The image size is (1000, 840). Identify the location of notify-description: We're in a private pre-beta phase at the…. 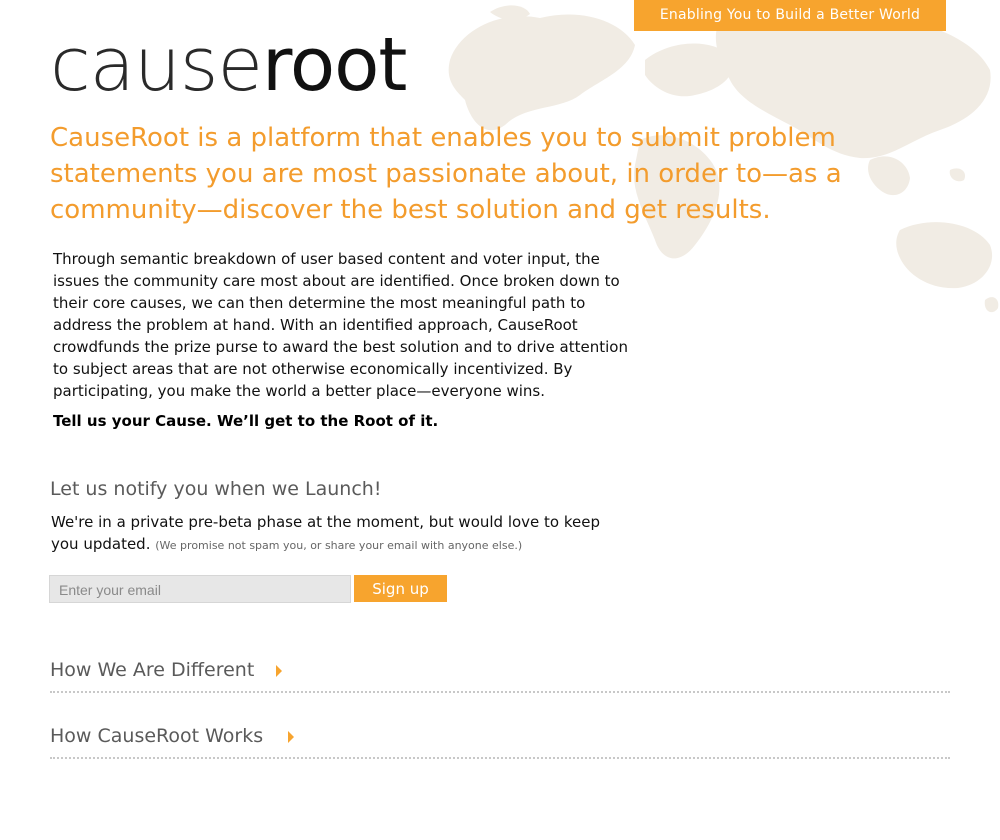
(336, 534).